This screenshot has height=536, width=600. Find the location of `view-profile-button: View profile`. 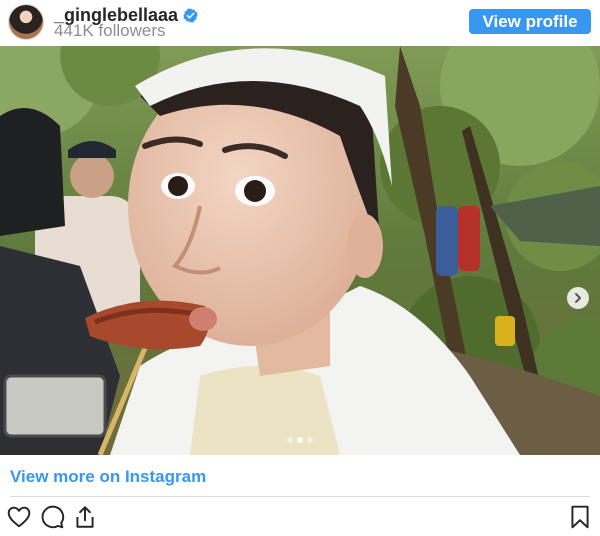

view-profile-button: View profile is located at coordinates (530, 21).